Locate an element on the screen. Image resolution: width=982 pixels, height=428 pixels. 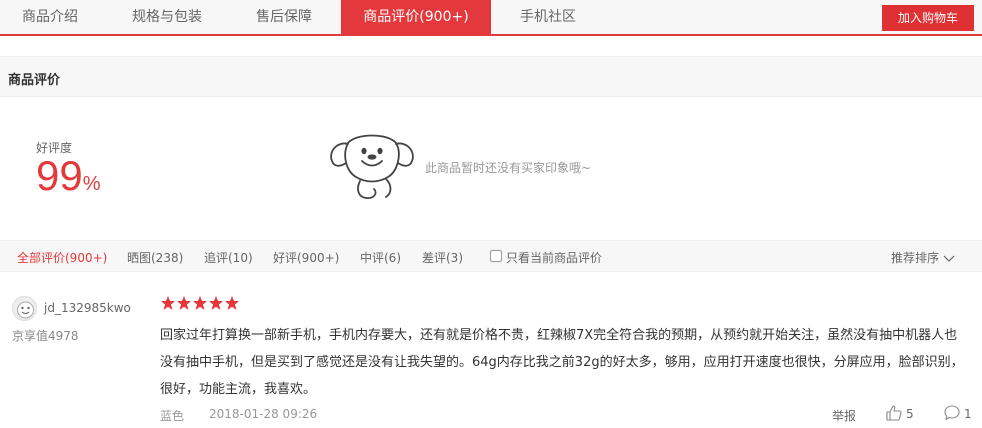
review-date: 2018-01-28 09:26 is located at coordinates (263, 414).